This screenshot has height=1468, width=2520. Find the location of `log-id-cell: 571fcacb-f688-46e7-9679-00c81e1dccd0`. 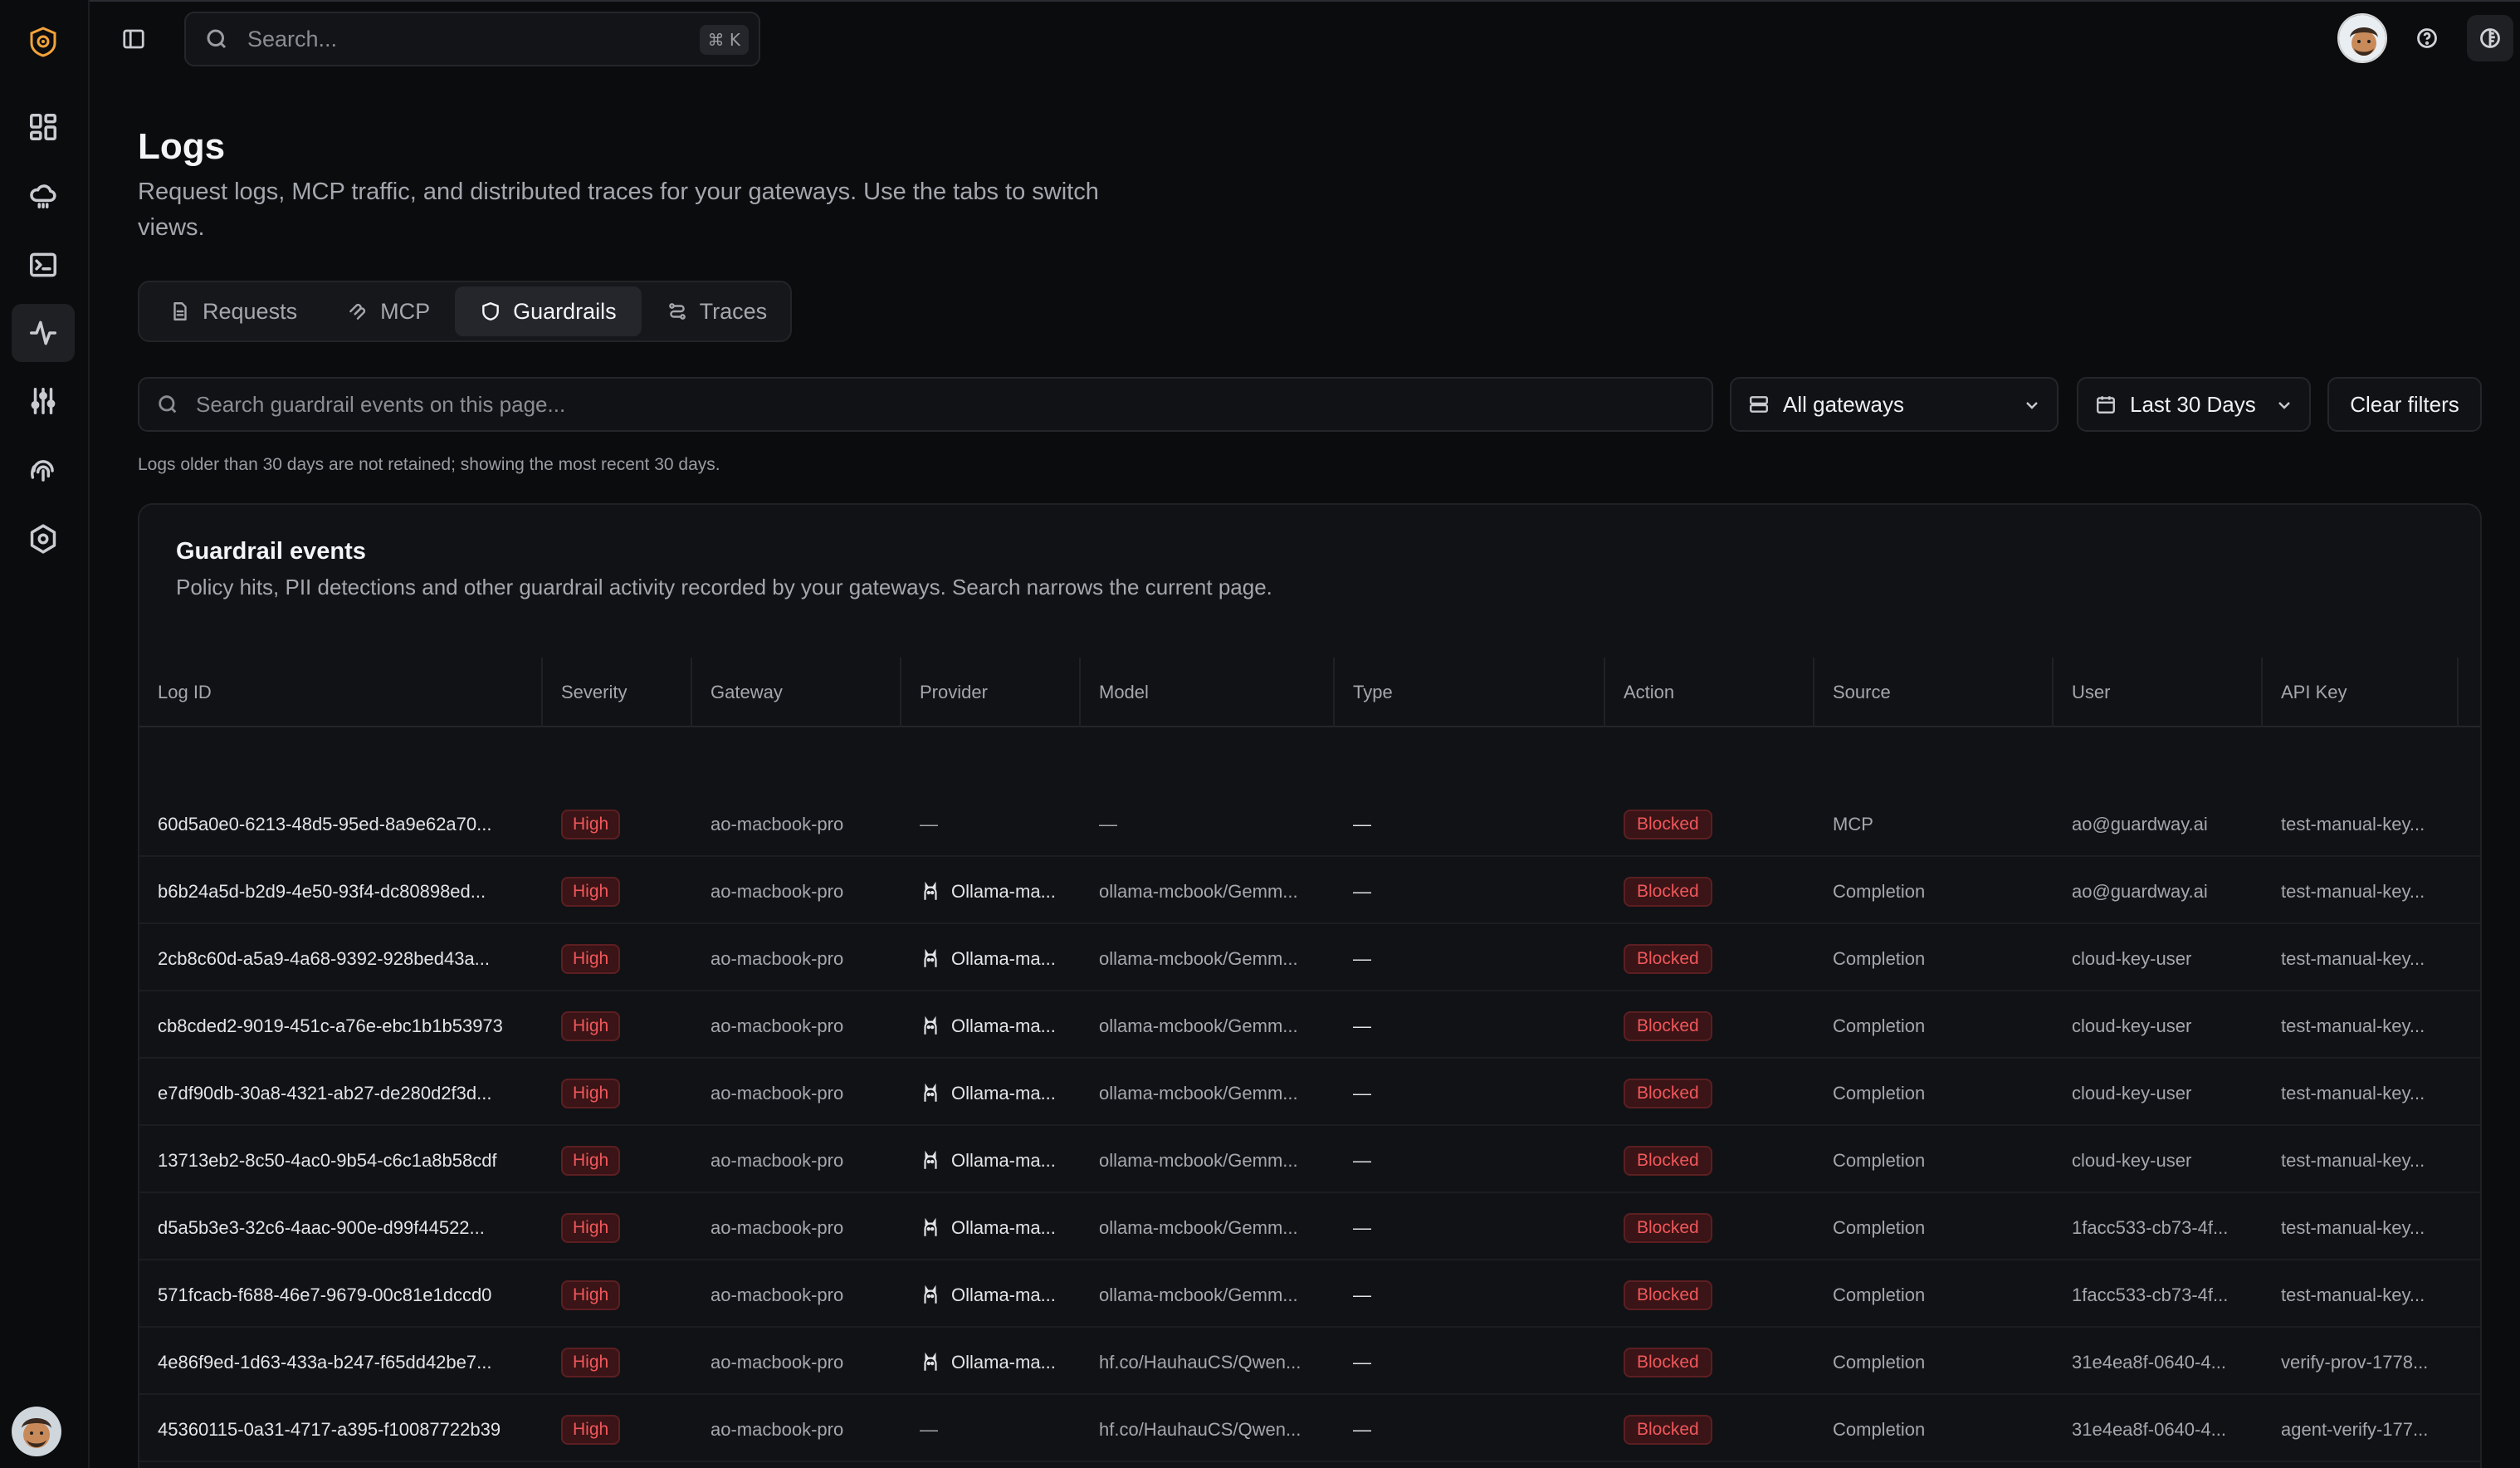

log-id-cell: 571fcacb-f688-46e7-9679-00c81e1dccd0 is located at coordinates (341, 1295).